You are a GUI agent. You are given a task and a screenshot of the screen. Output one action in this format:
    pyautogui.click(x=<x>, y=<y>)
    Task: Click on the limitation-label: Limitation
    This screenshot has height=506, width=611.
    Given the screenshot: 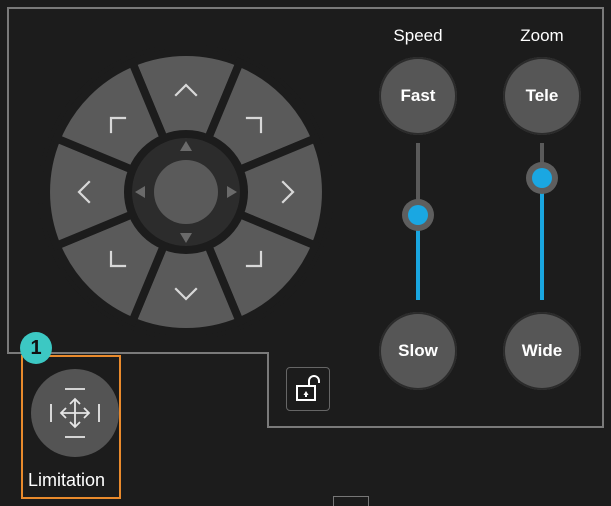 What is the action you would take?
    pyautogui.click(x=67, y=480)
    